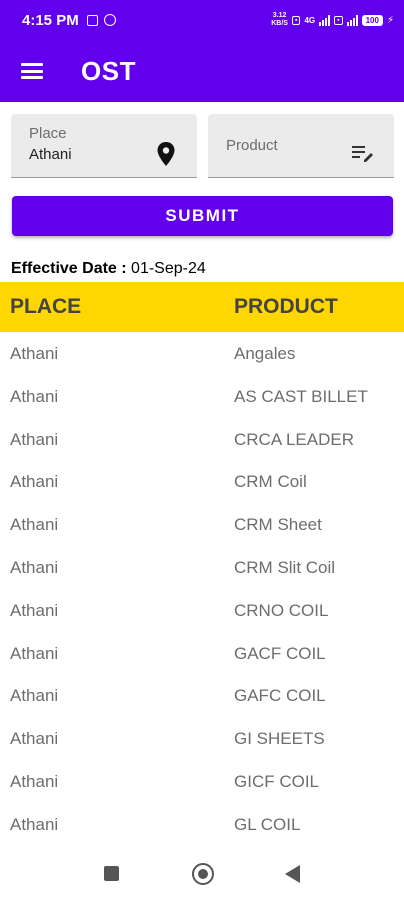 The width and height of the screenshot is (404, 900). Describe the element at coordinates (252, 145) in the screenshot. I see `product-label: Product` at that location.